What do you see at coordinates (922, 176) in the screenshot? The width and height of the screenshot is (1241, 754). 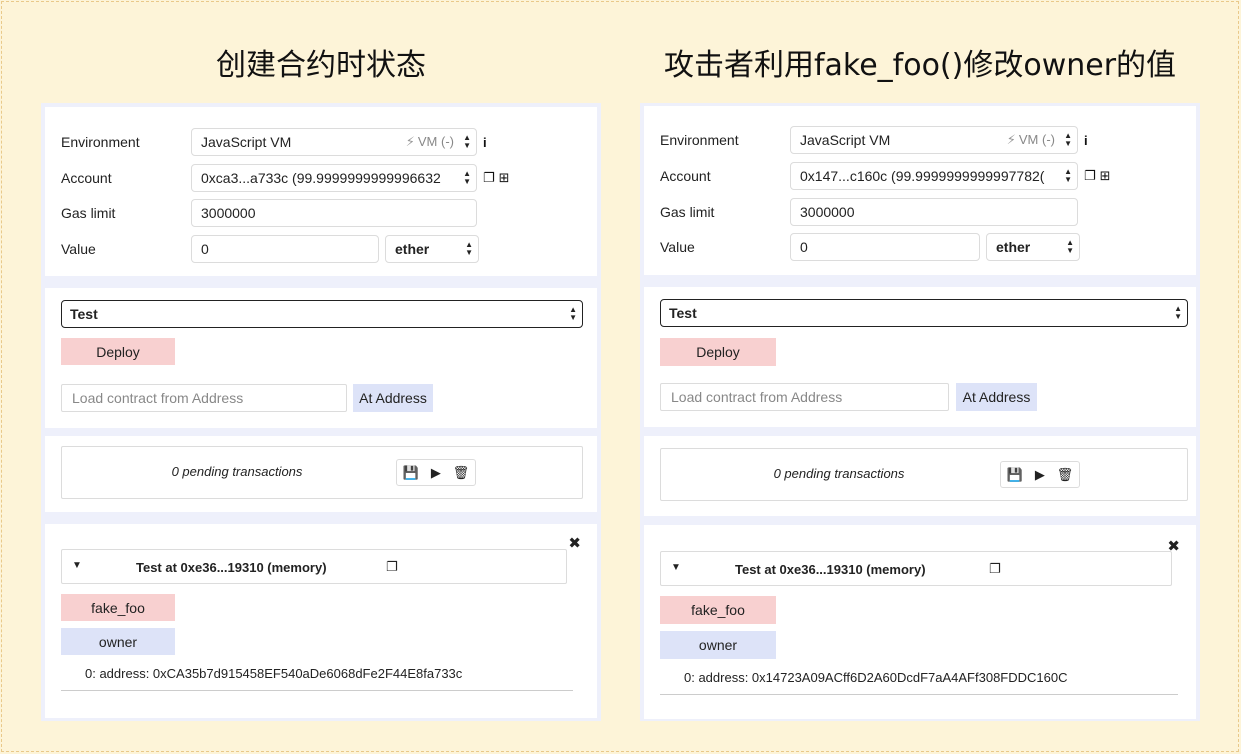 I see `account-value: 0x147...c160c (99.9999999999997782(` at bounding box center [922, 176].